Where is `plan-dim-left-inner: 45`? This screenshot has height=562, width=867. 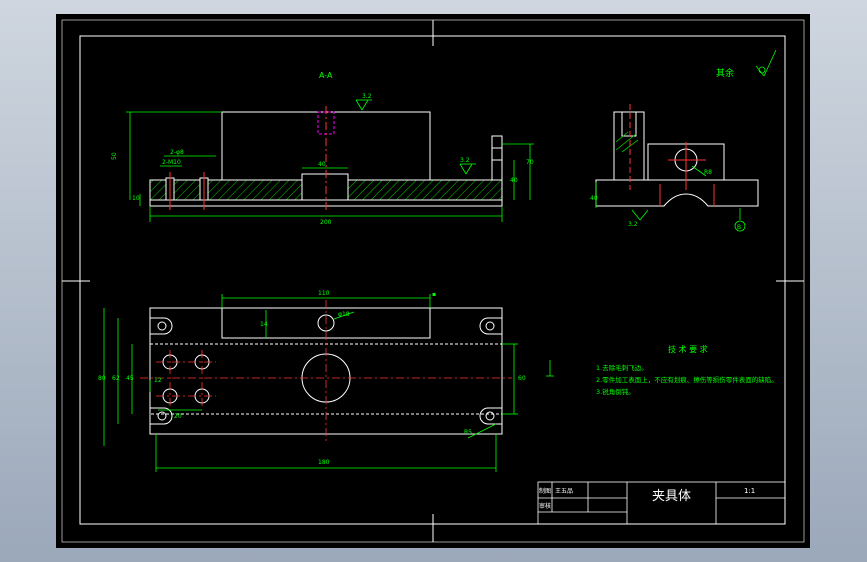 plan-dim-left-inner: 45 is located at coordinates (130, 378).